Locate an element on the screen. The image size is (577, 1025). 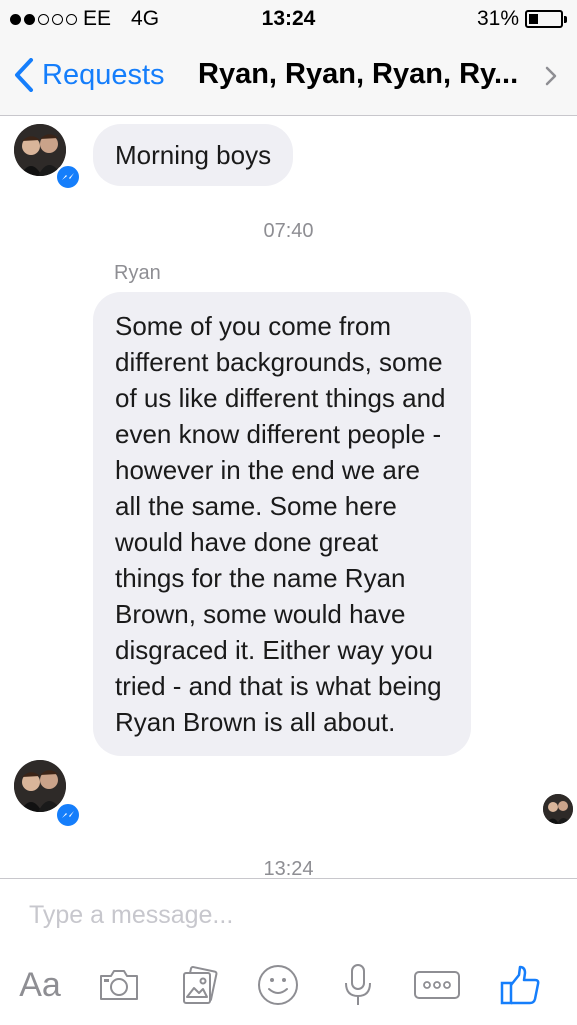
more-icon is located at coordinates (437, 985).